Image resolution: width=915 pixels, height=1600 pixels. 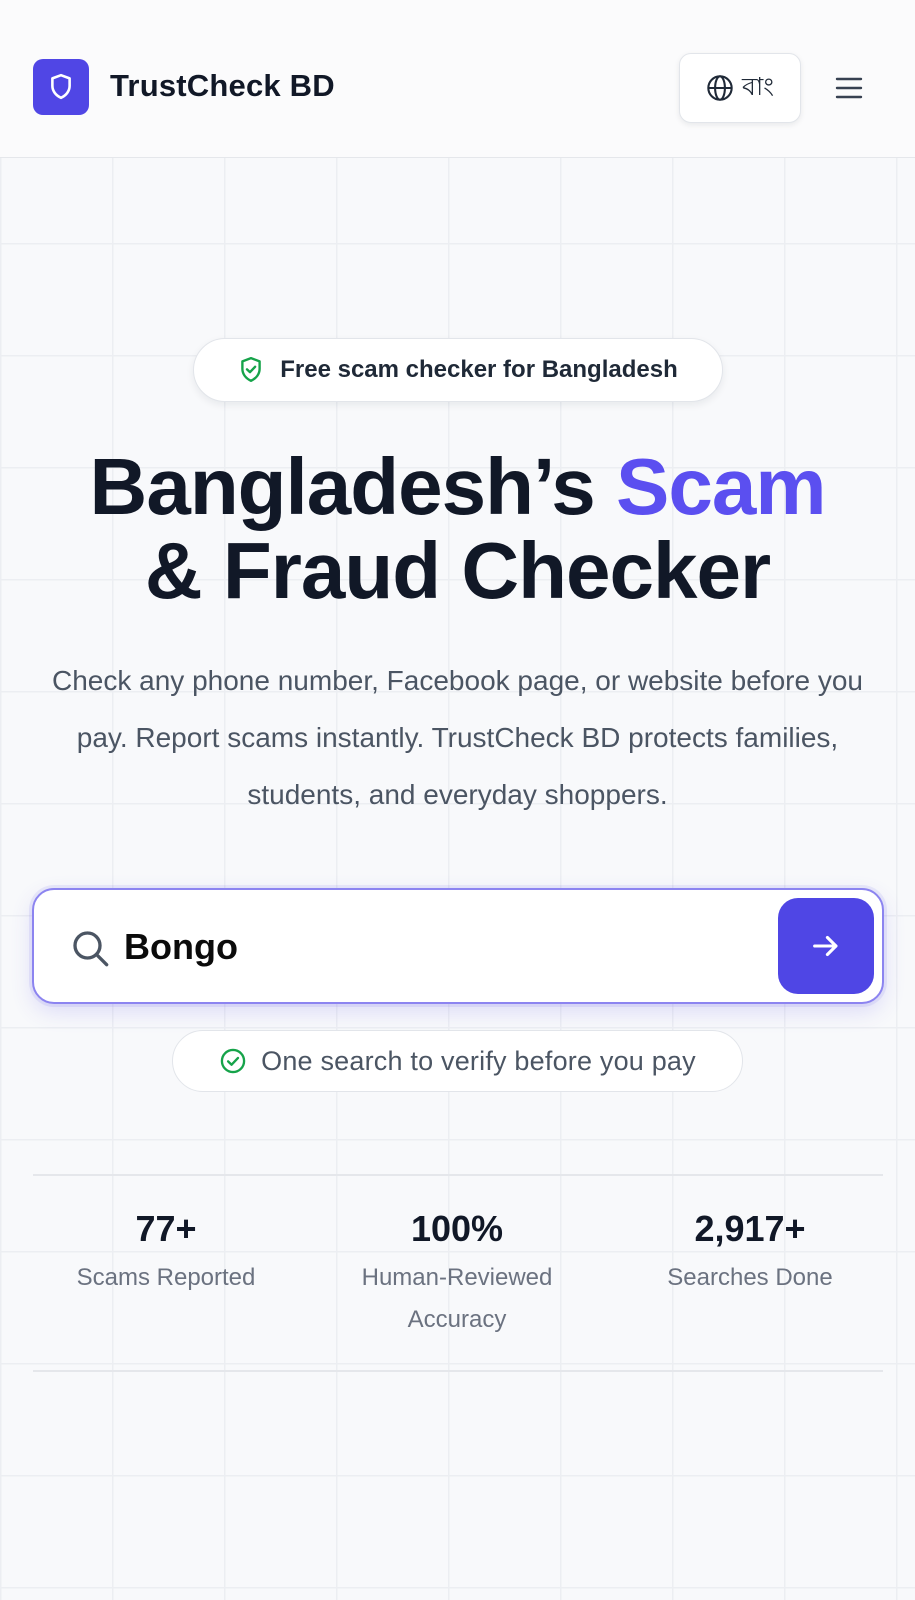 I want to click on shield-icon, so click(x=61, y=86).